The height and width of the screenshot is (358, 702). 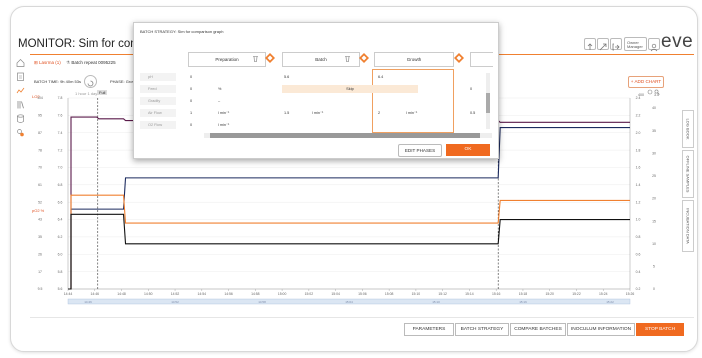 I want to click on y-tick-label: 1.0, so click(x=638, y=220).